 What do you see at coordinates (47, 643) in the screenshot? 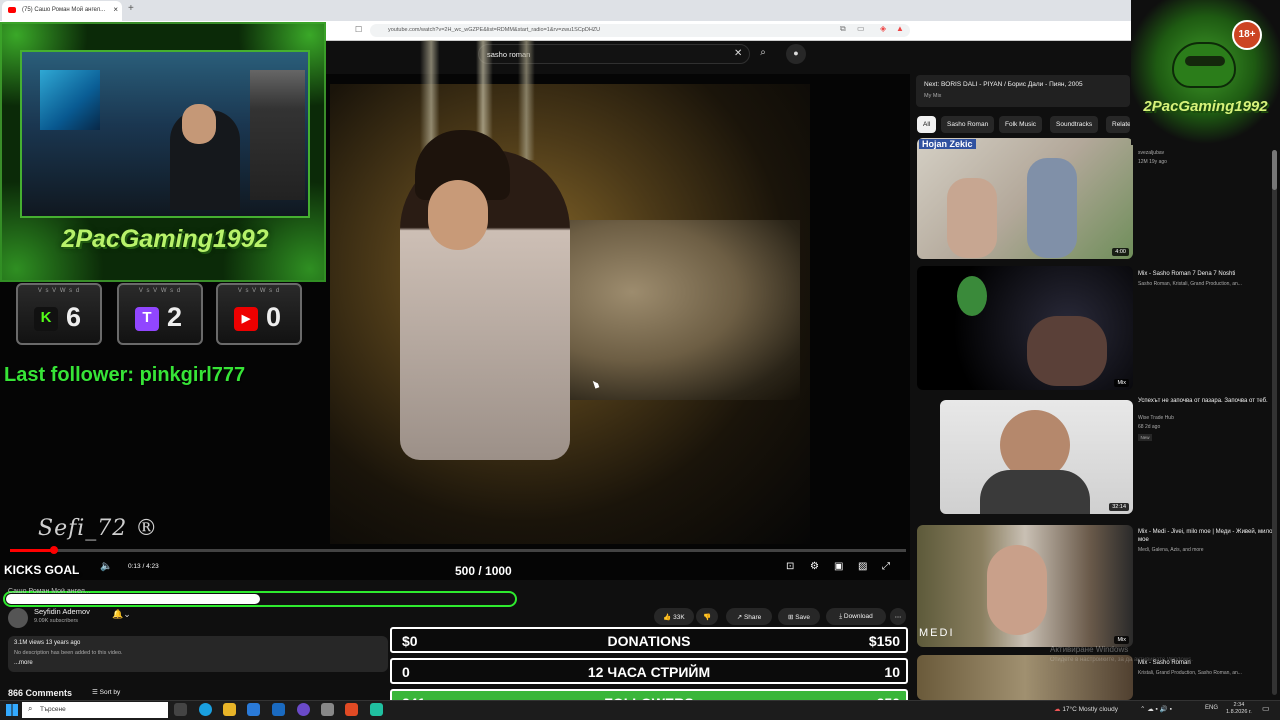
I see `views-and-date: 3.1M views 13 years ago` at bounding box center [47, 643].